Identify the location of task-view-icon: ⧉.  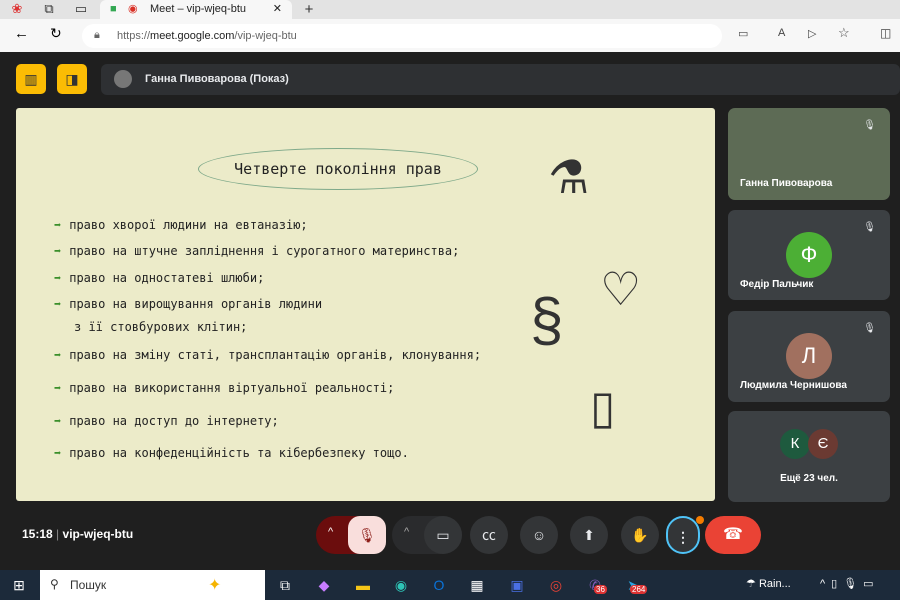
(285, 585).